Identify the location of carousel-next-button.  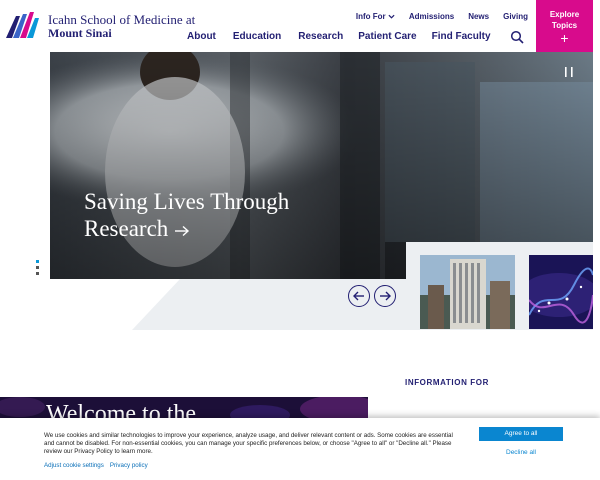
(385, 296).